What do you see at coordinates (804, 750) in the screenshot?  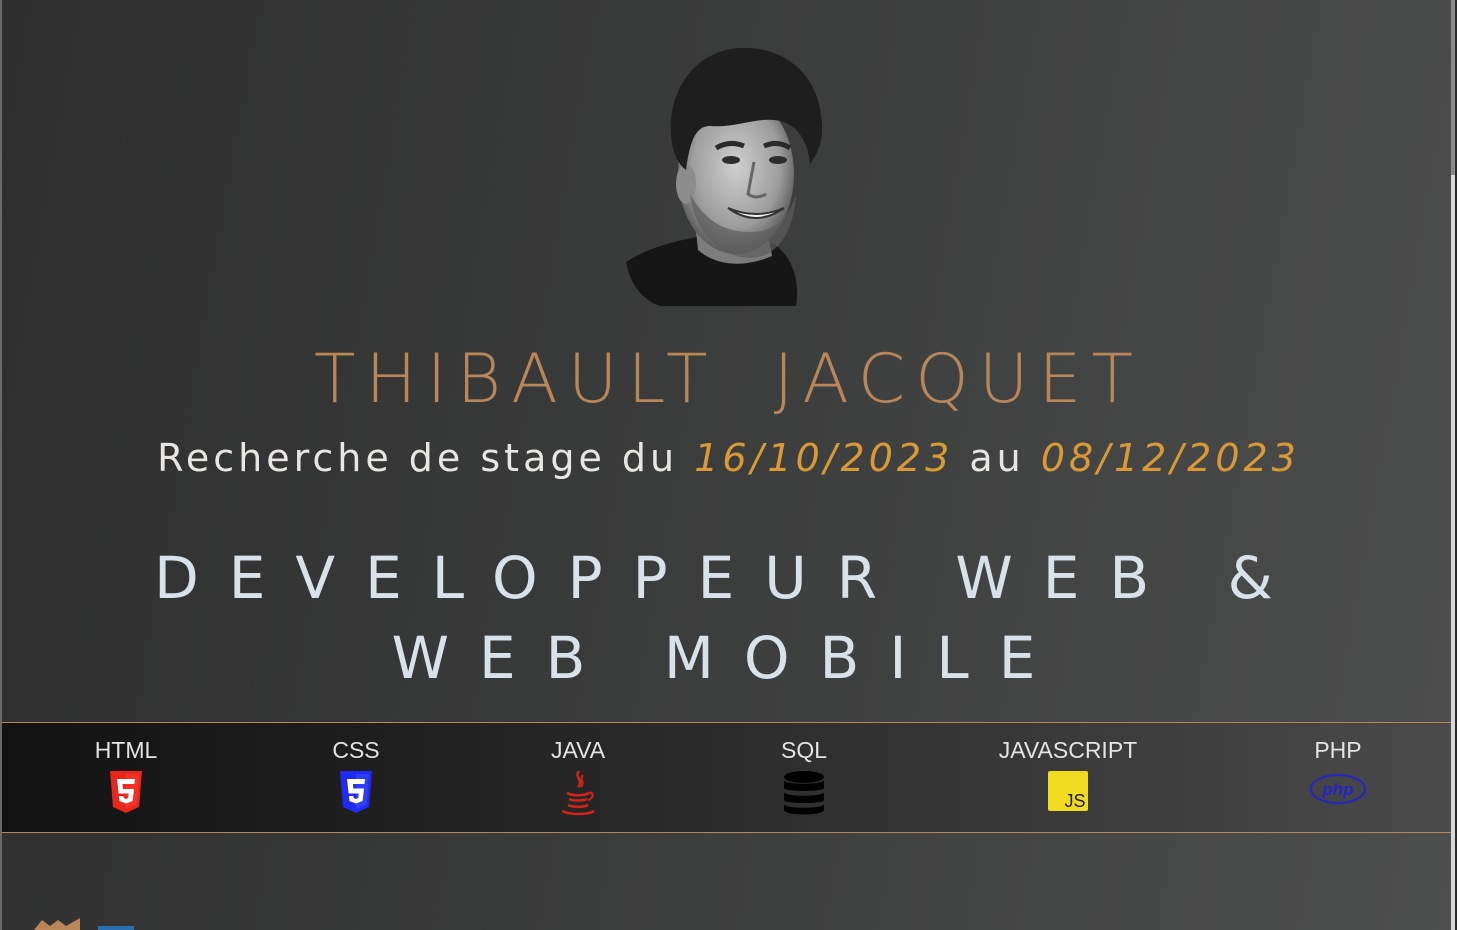 I see `skill-label: SQL` at bounding box center [804, 750].